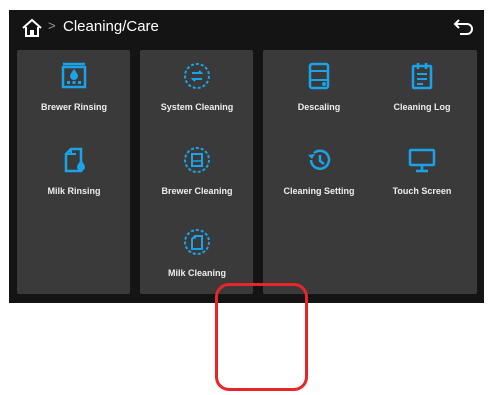 This screenshot has width=493, height=395. What do you see at coordinates (74, 191) in the screenshot?
I see `tile-label: Milk Rinsing` at bounding box center [74, 191].